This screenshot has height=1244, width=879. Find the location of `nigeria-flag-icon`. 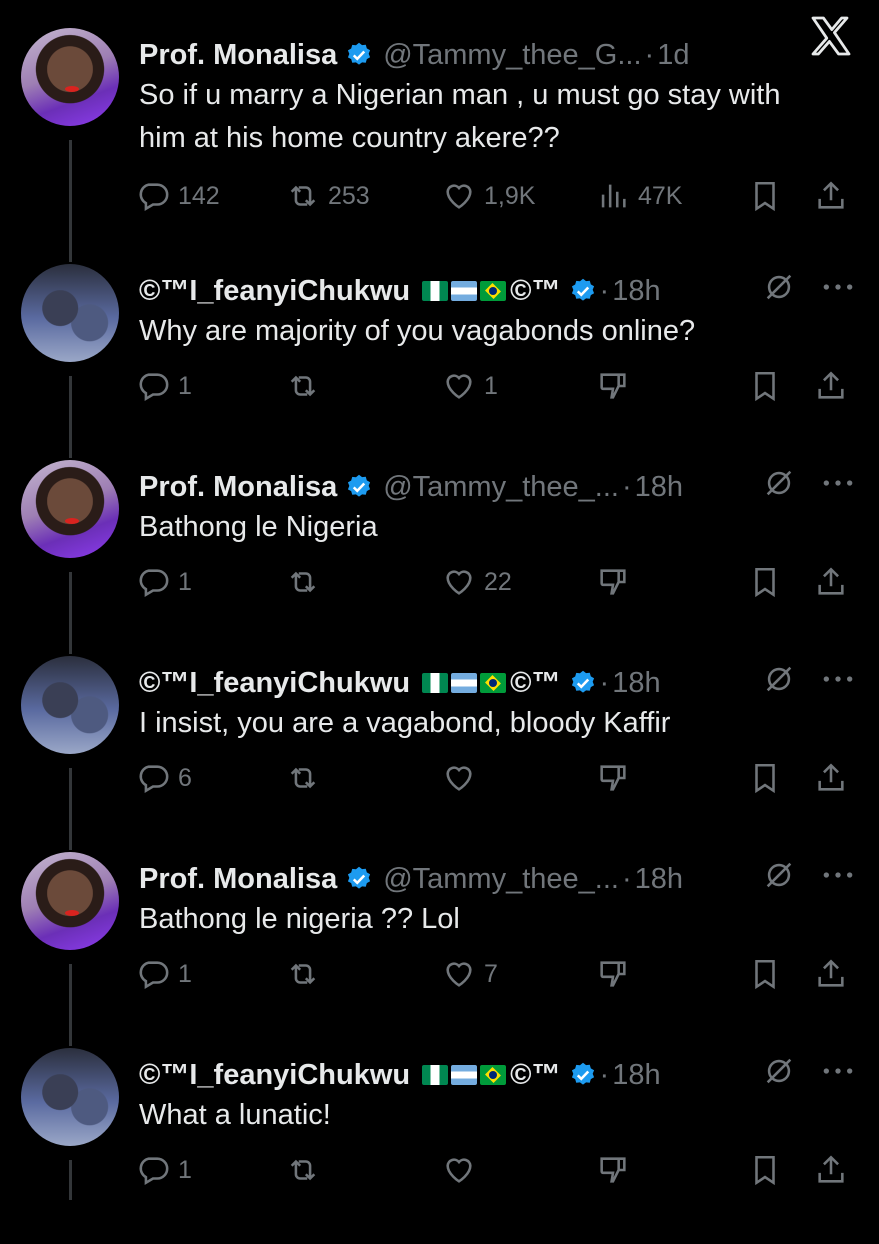

nigeria-flag-icon is located at coordinates (435, 1075).